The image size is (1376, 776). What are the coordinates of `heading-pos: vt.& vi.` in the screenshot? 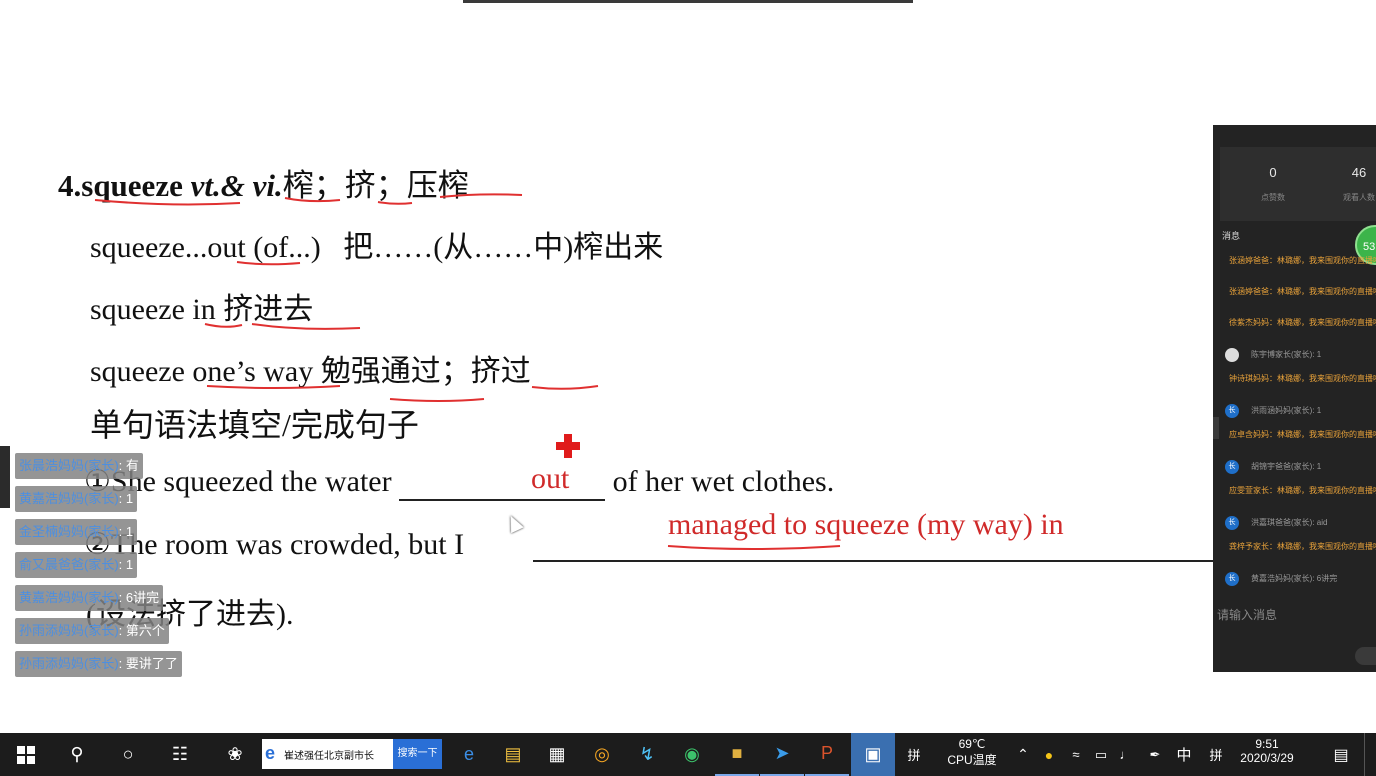 It's located at (236, 185).